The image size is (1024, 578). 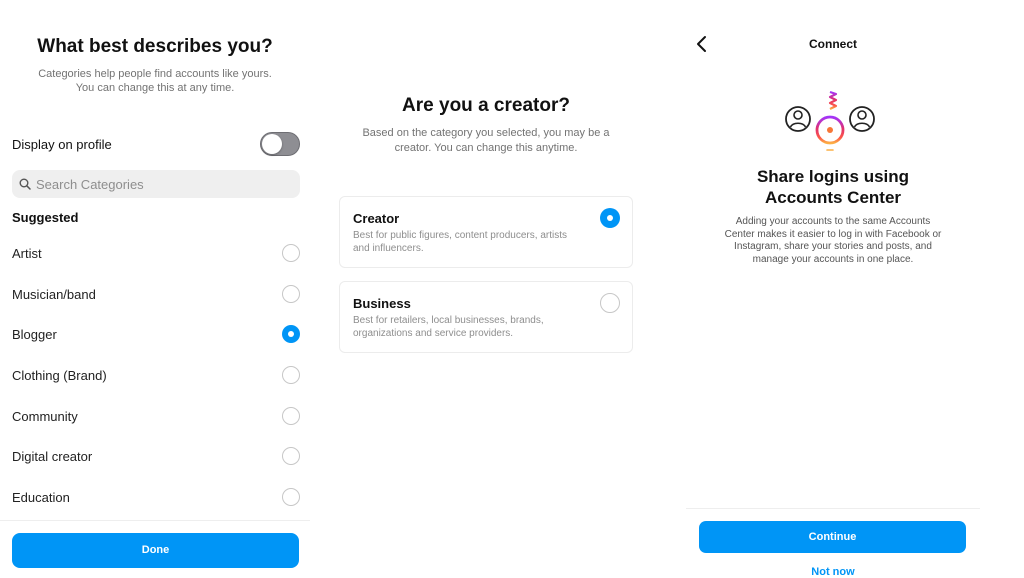 What do you see at coordinates (34, 335) in the screenshot?
I see `category-label: Blogger` at bounding box center [34, 335].